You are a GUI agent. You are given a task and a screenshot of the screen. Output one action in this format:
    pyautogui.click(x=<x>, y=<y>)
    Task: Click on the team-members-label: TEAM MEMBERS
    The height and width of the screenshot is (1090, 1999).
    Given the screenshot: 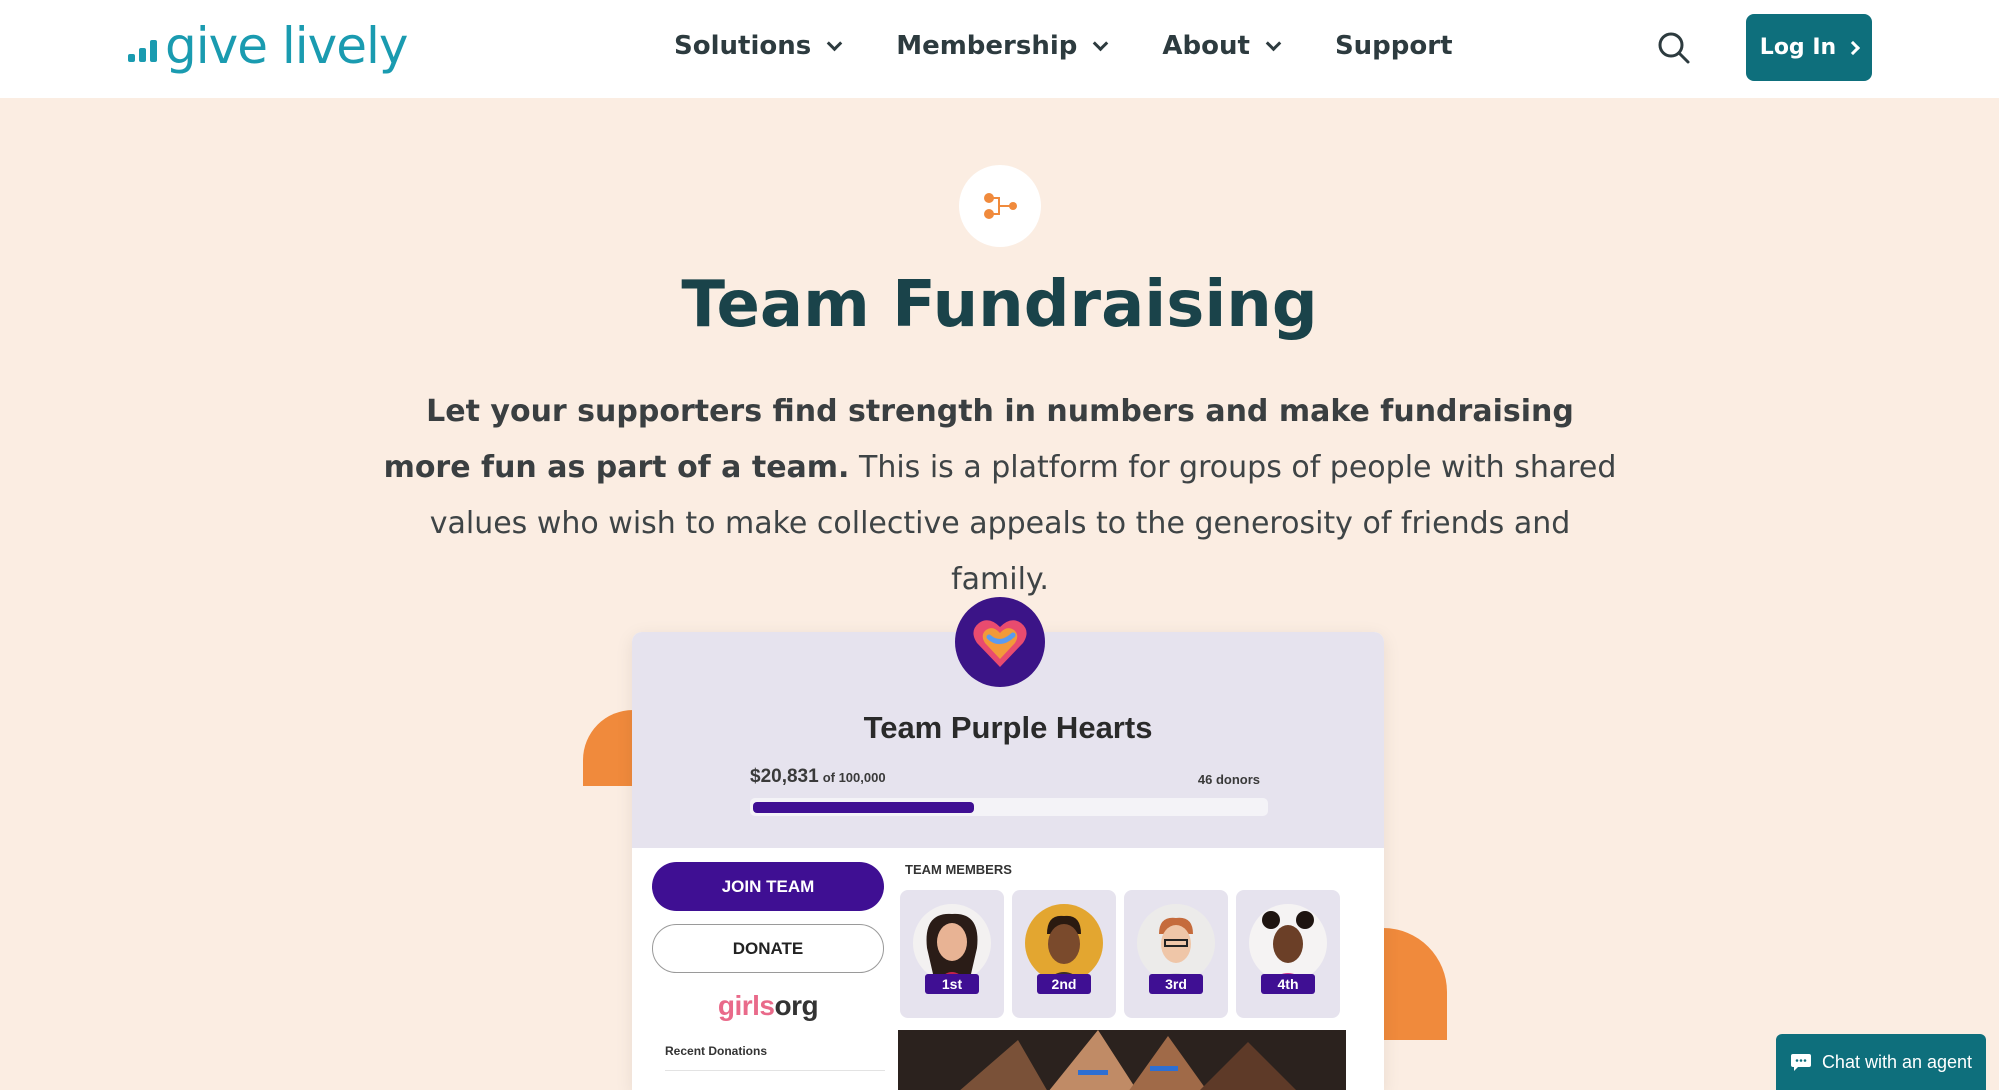 What is the action you would take?
    pyautogui.click(x=958, y=869)
    